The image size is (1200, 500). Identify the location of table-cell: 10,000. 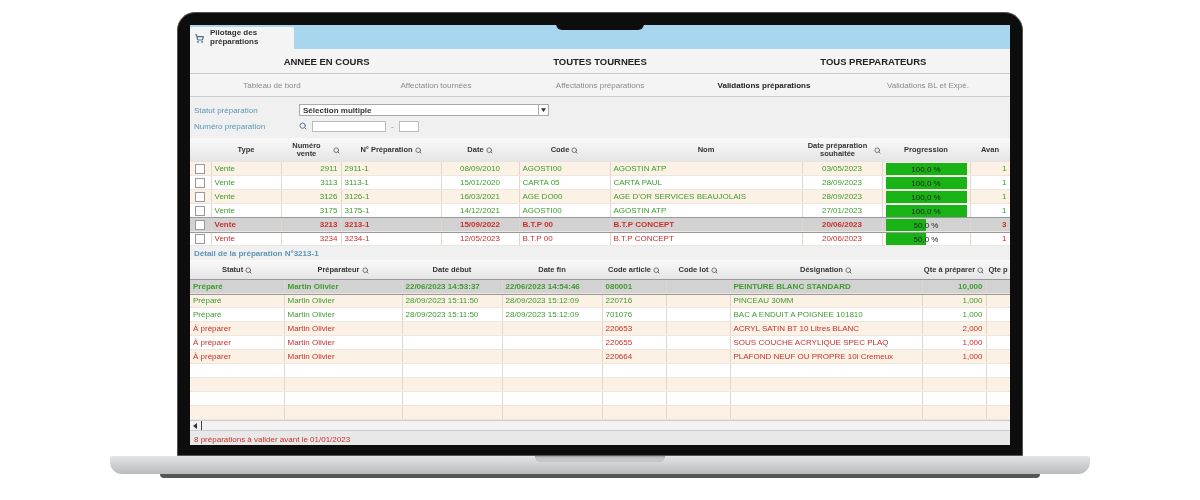
(970, 286).